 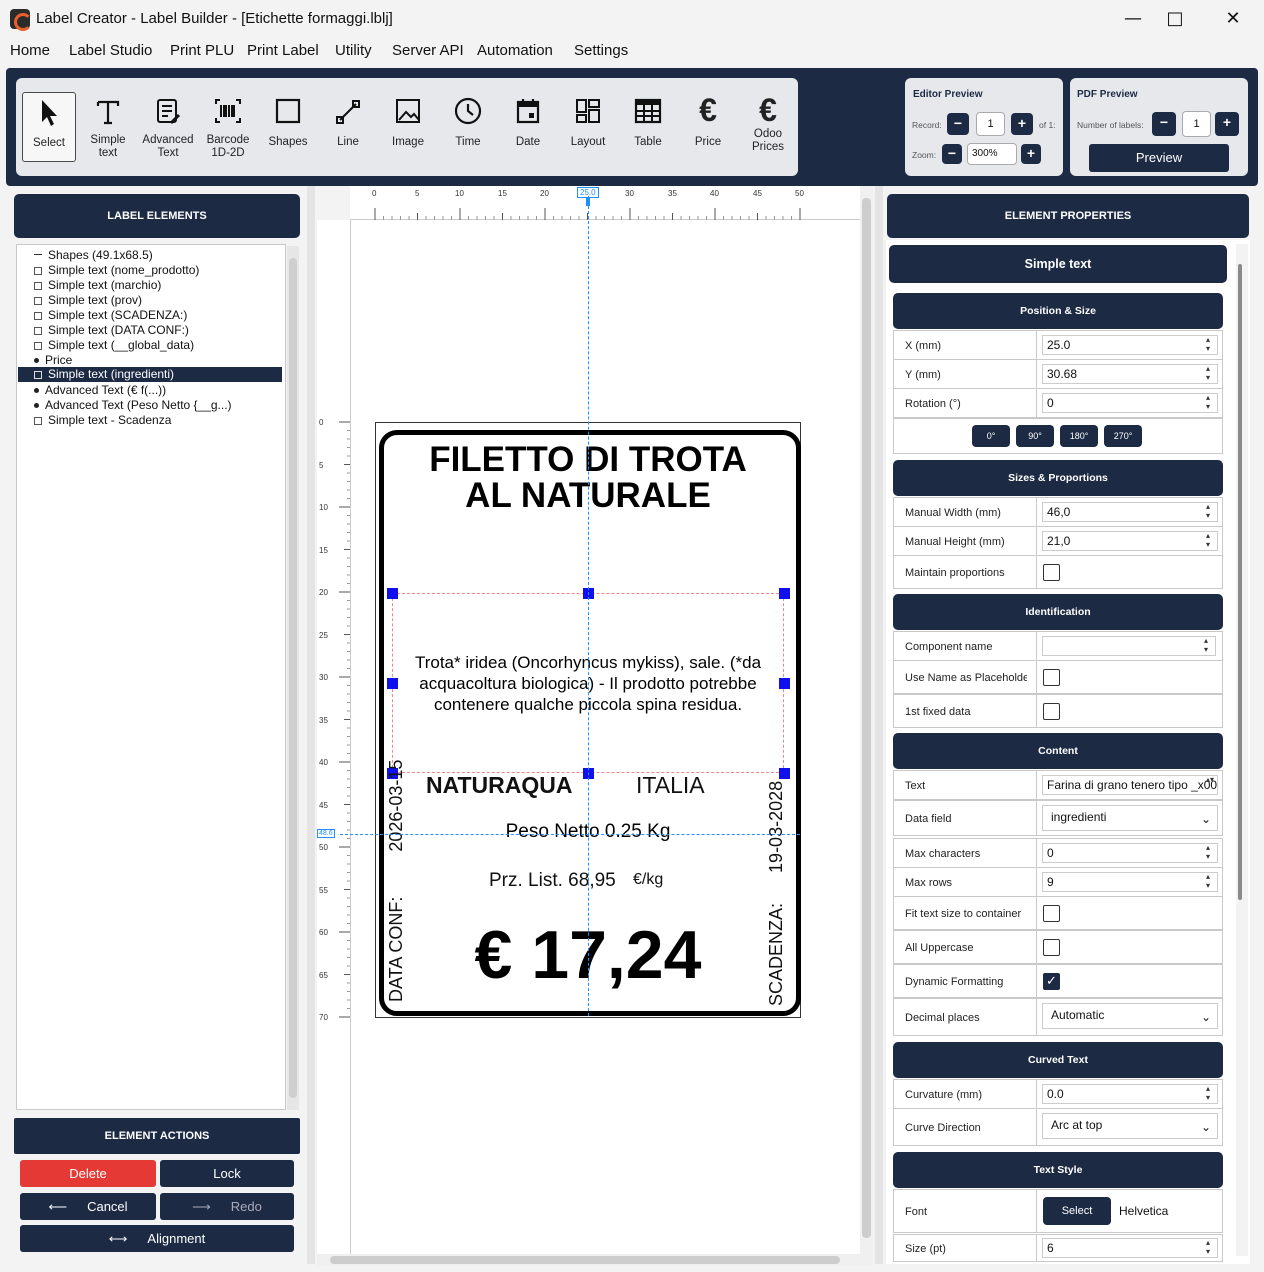 What do you see at coordinates (1051, 677) in the screenshot?
I see `use-name-checkbox` at bounding box center [1051, 677].